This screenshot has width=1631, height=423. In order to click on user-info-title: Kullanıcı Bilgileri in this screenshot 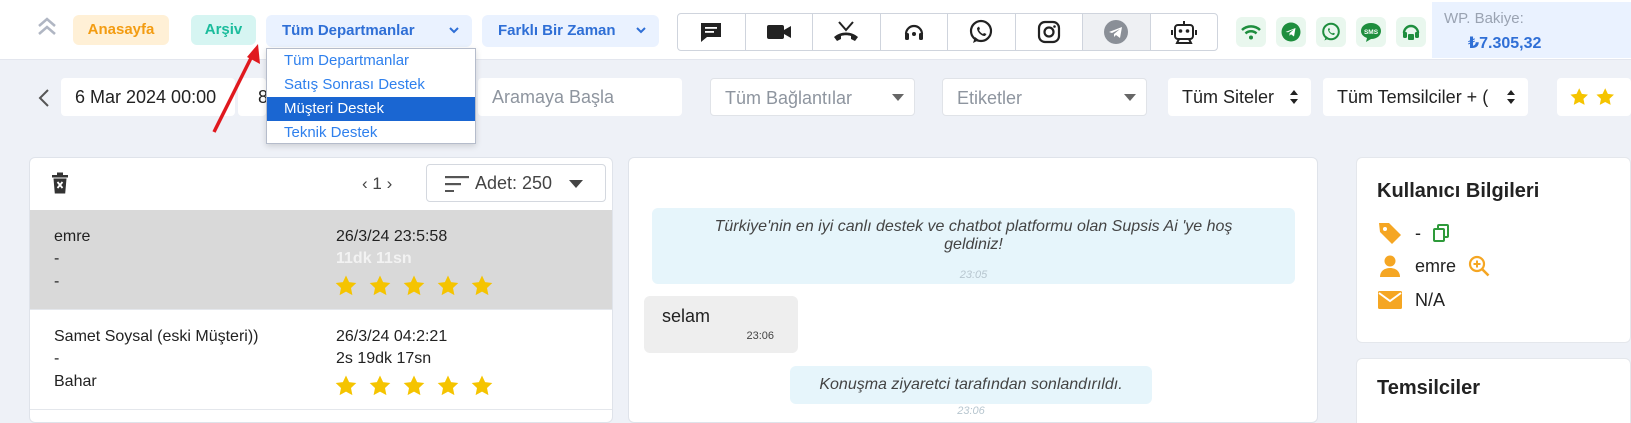, I will do `click(1458, 191)`.